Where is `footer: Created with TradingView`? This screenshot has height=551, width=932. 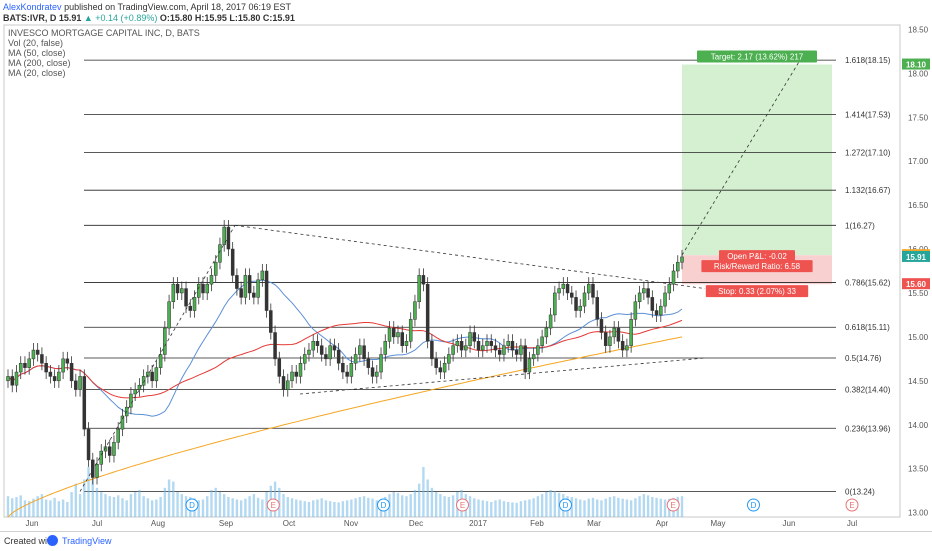 footer: Created with TradingView is located at coordinates (466, 541).